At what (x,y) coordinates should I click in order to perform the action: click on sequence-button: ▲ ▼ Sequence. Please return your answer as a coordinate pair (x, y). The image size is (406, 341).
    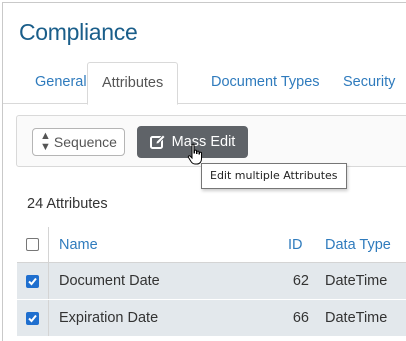
    Looking at the image, I should click on (78, 142).